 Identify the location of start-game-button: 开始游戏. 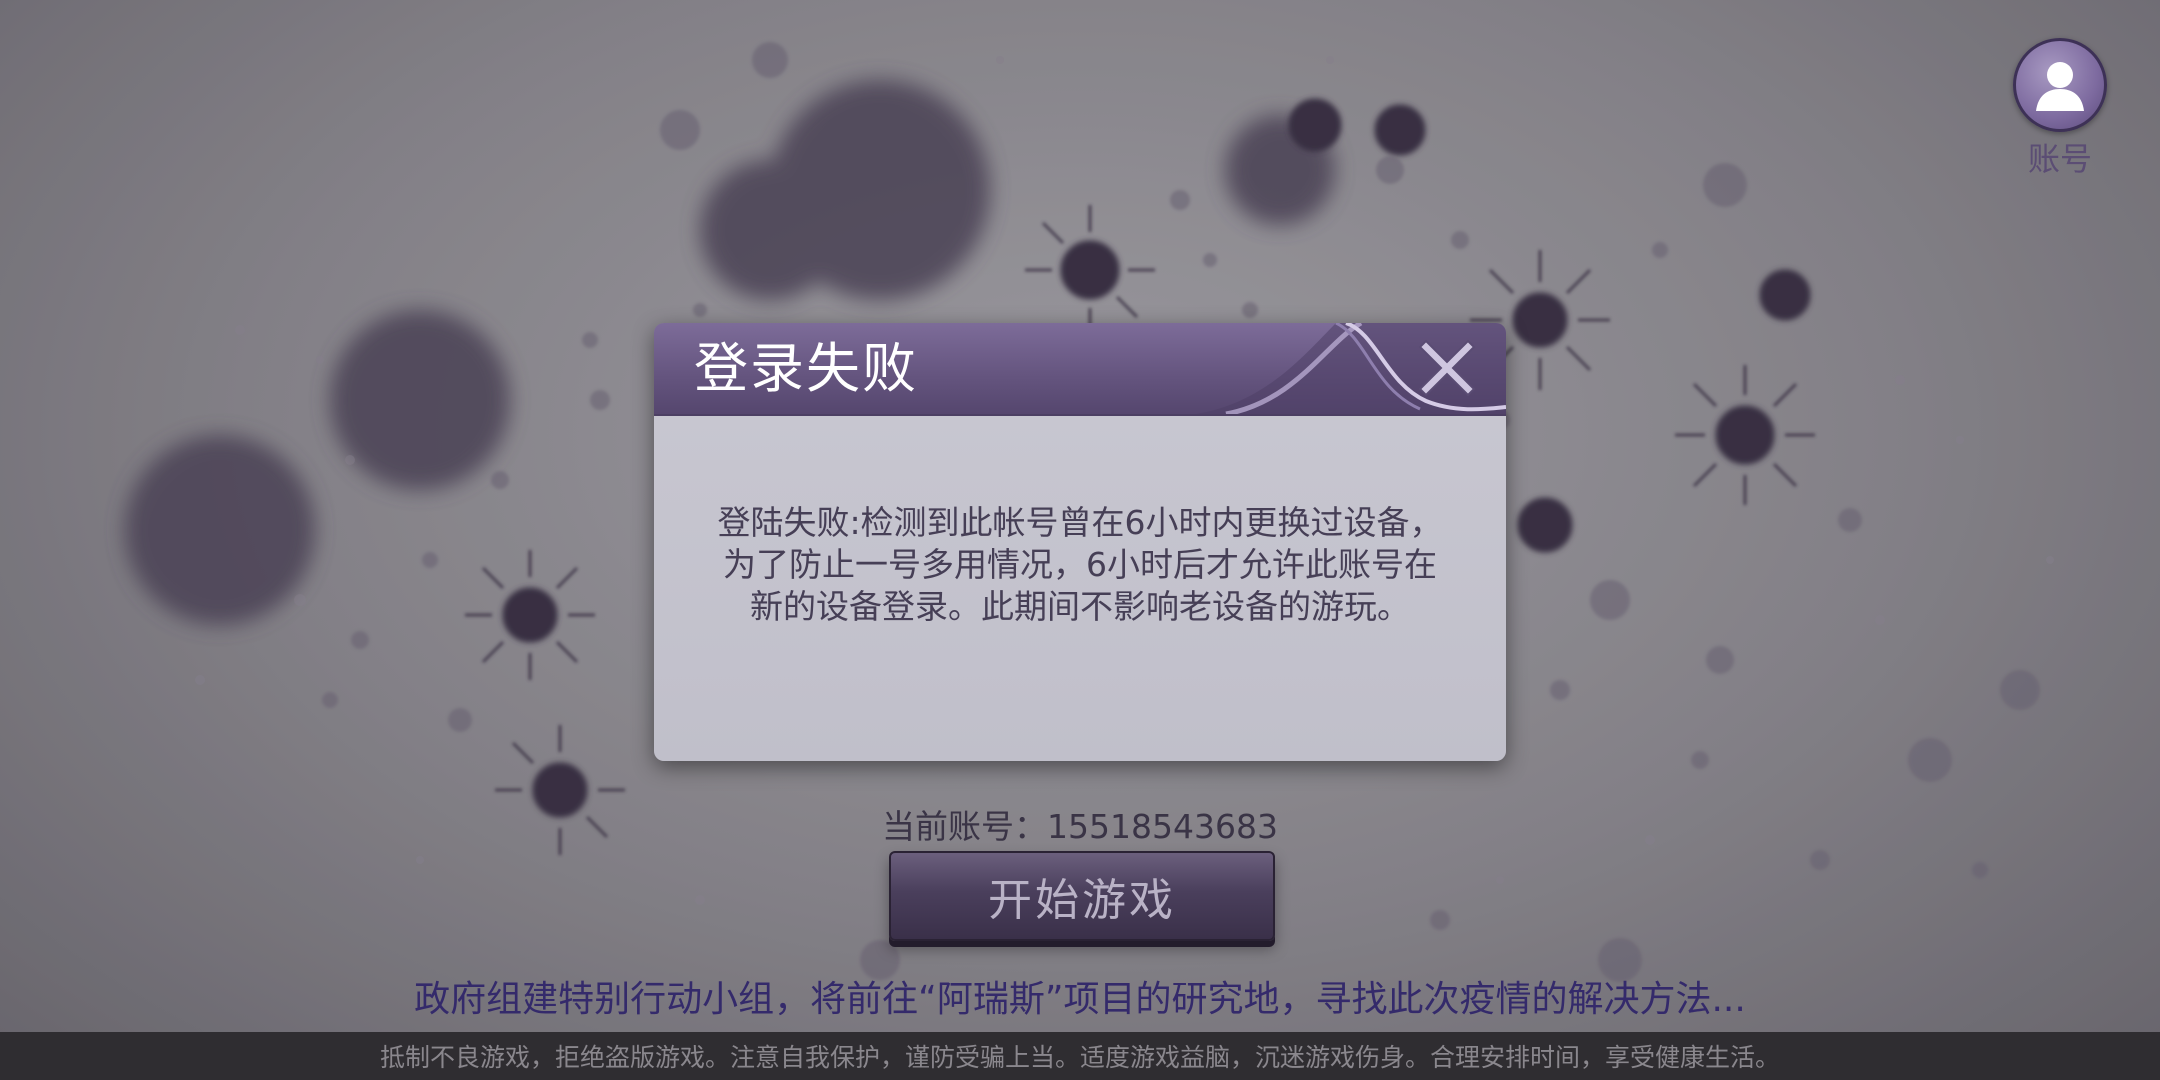
(1082, 896).